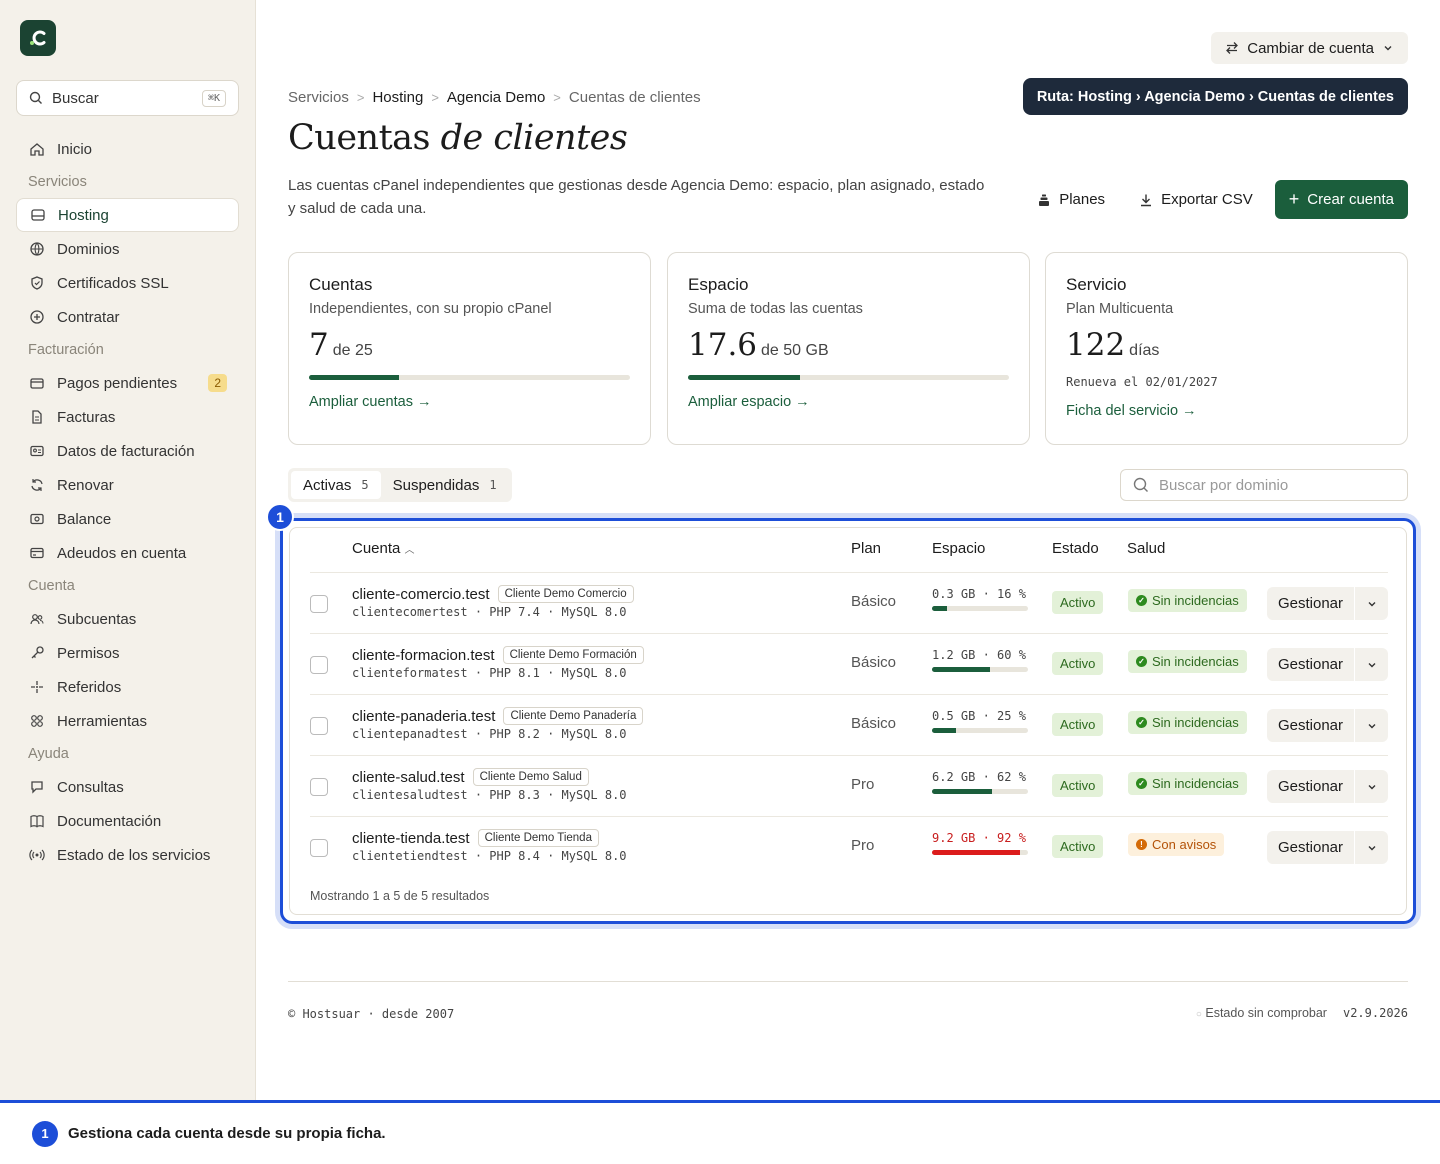 The width and height of the screenshot is (1440, 1164). I want to click on export-csv-button: Exportar CSV, so click(1196, 199).